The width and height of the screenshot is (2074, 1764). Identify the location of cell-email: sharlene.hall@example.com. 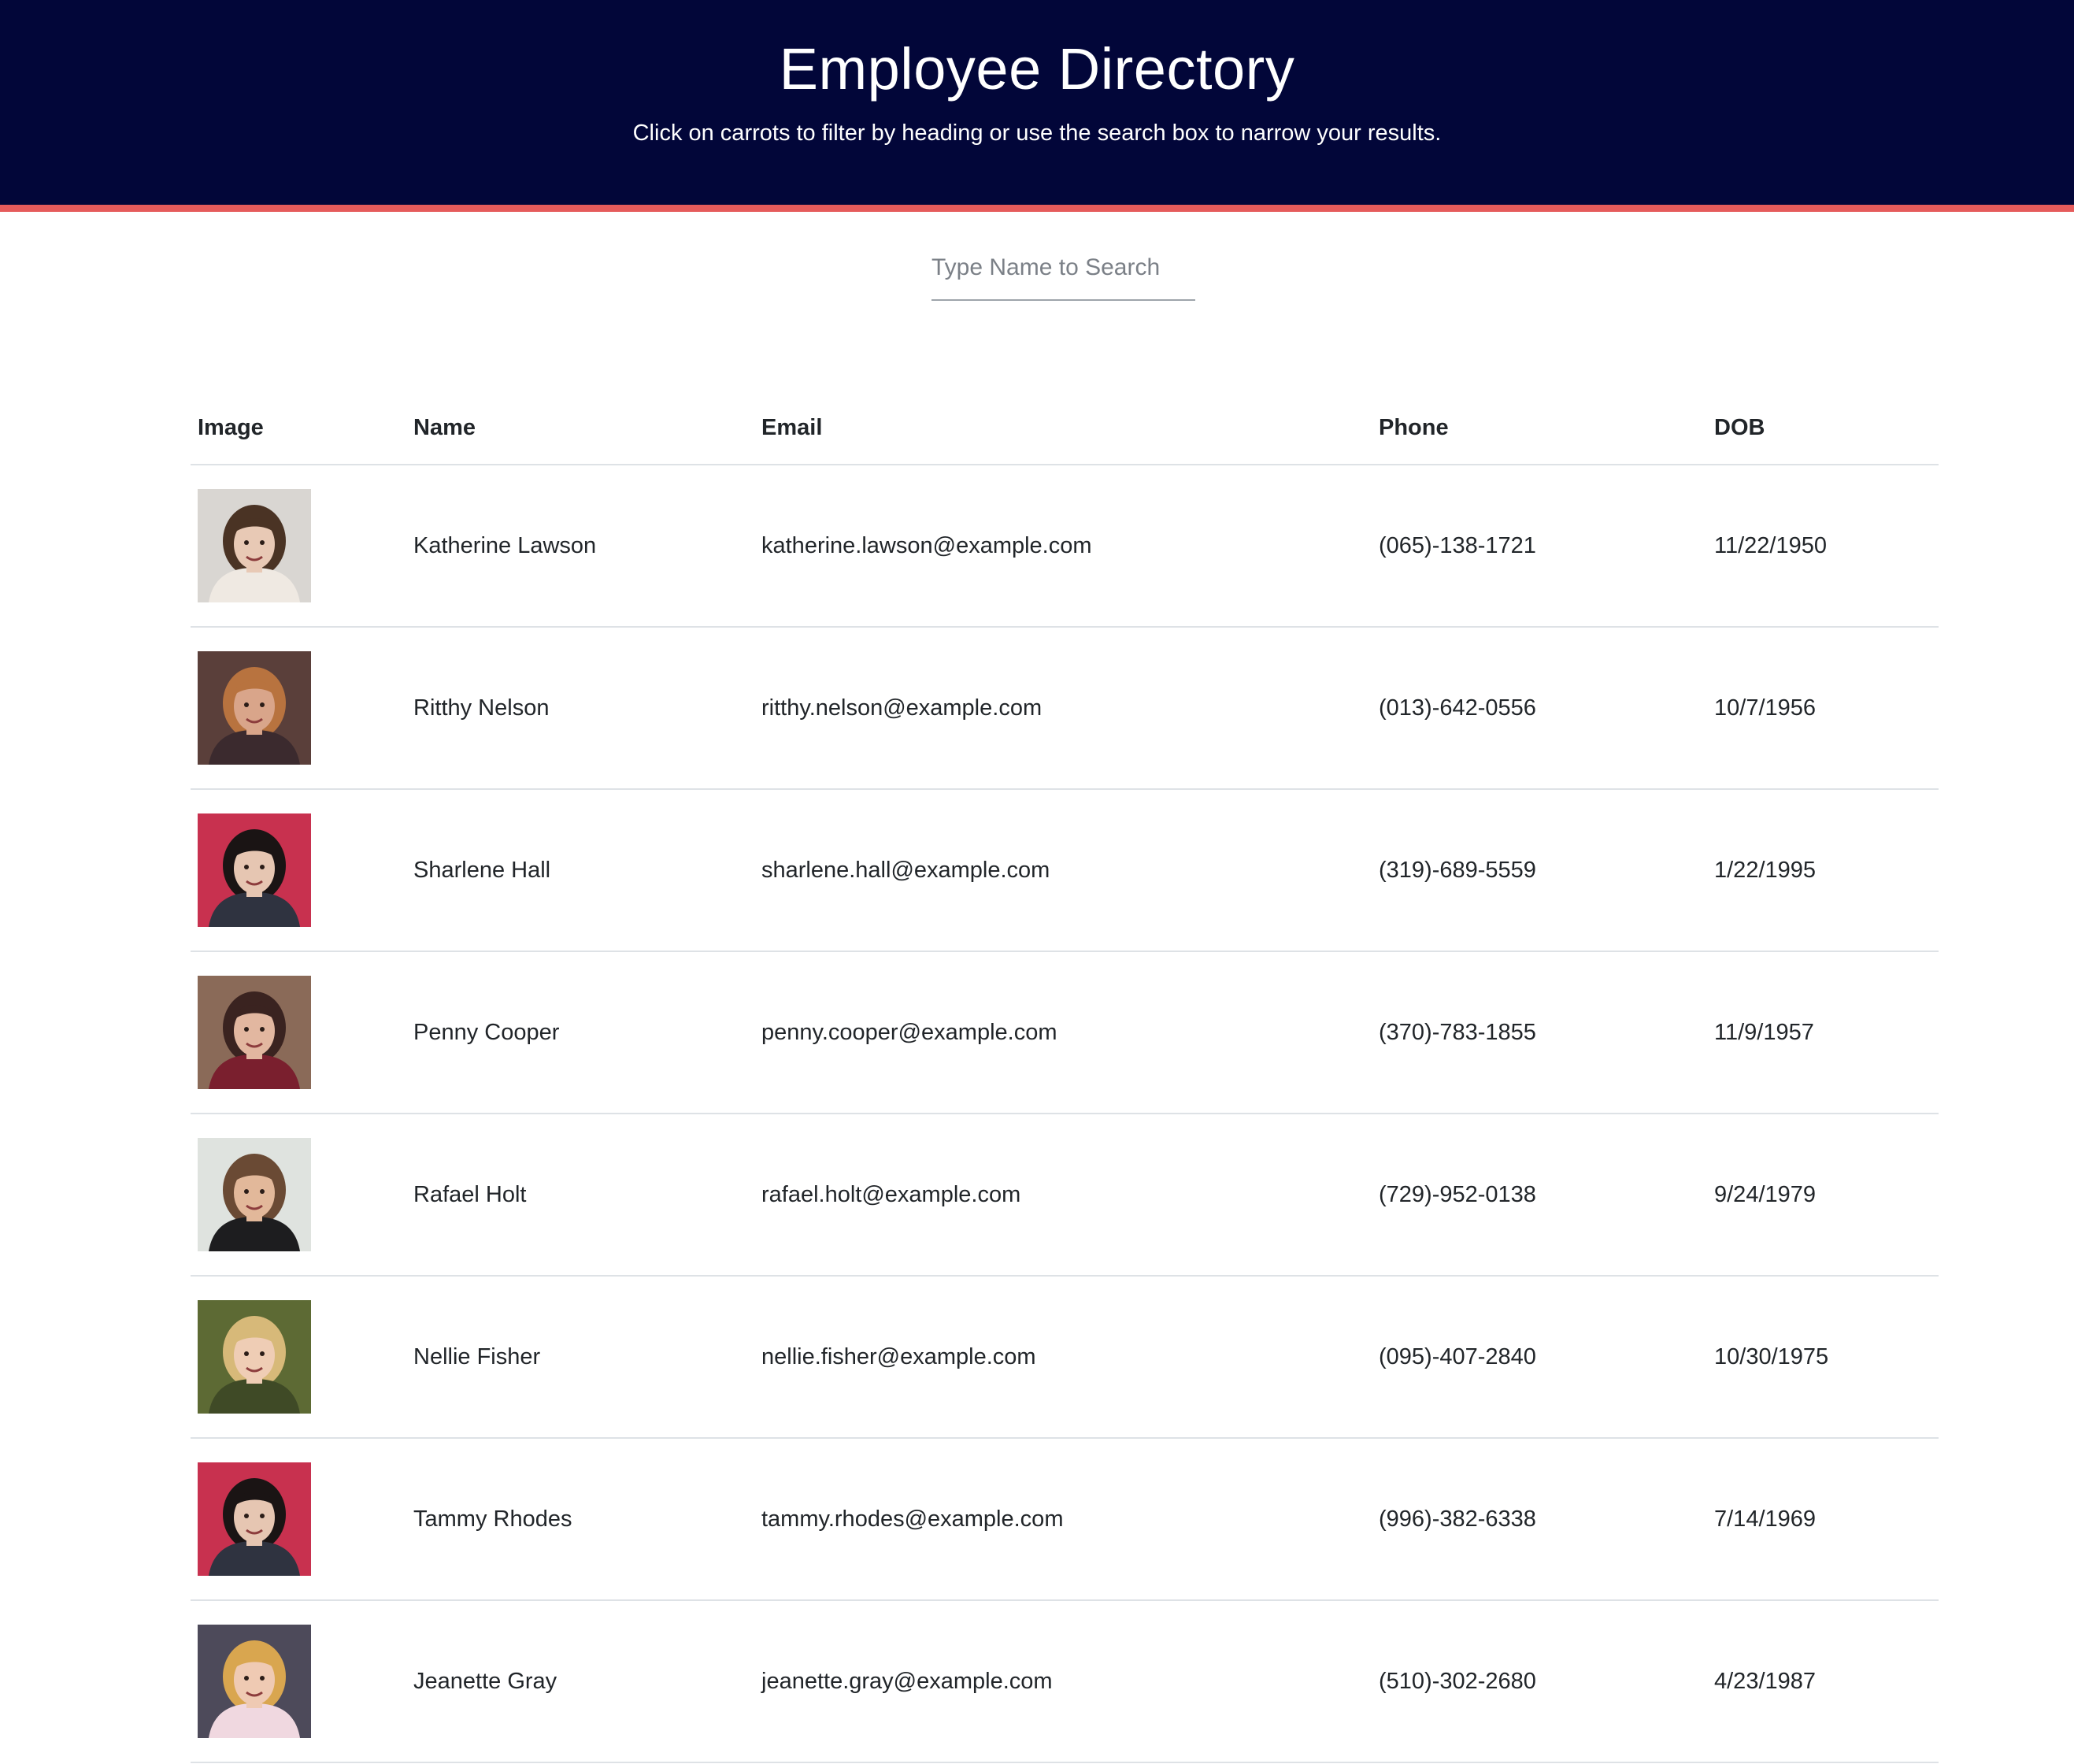
(1063, 870).